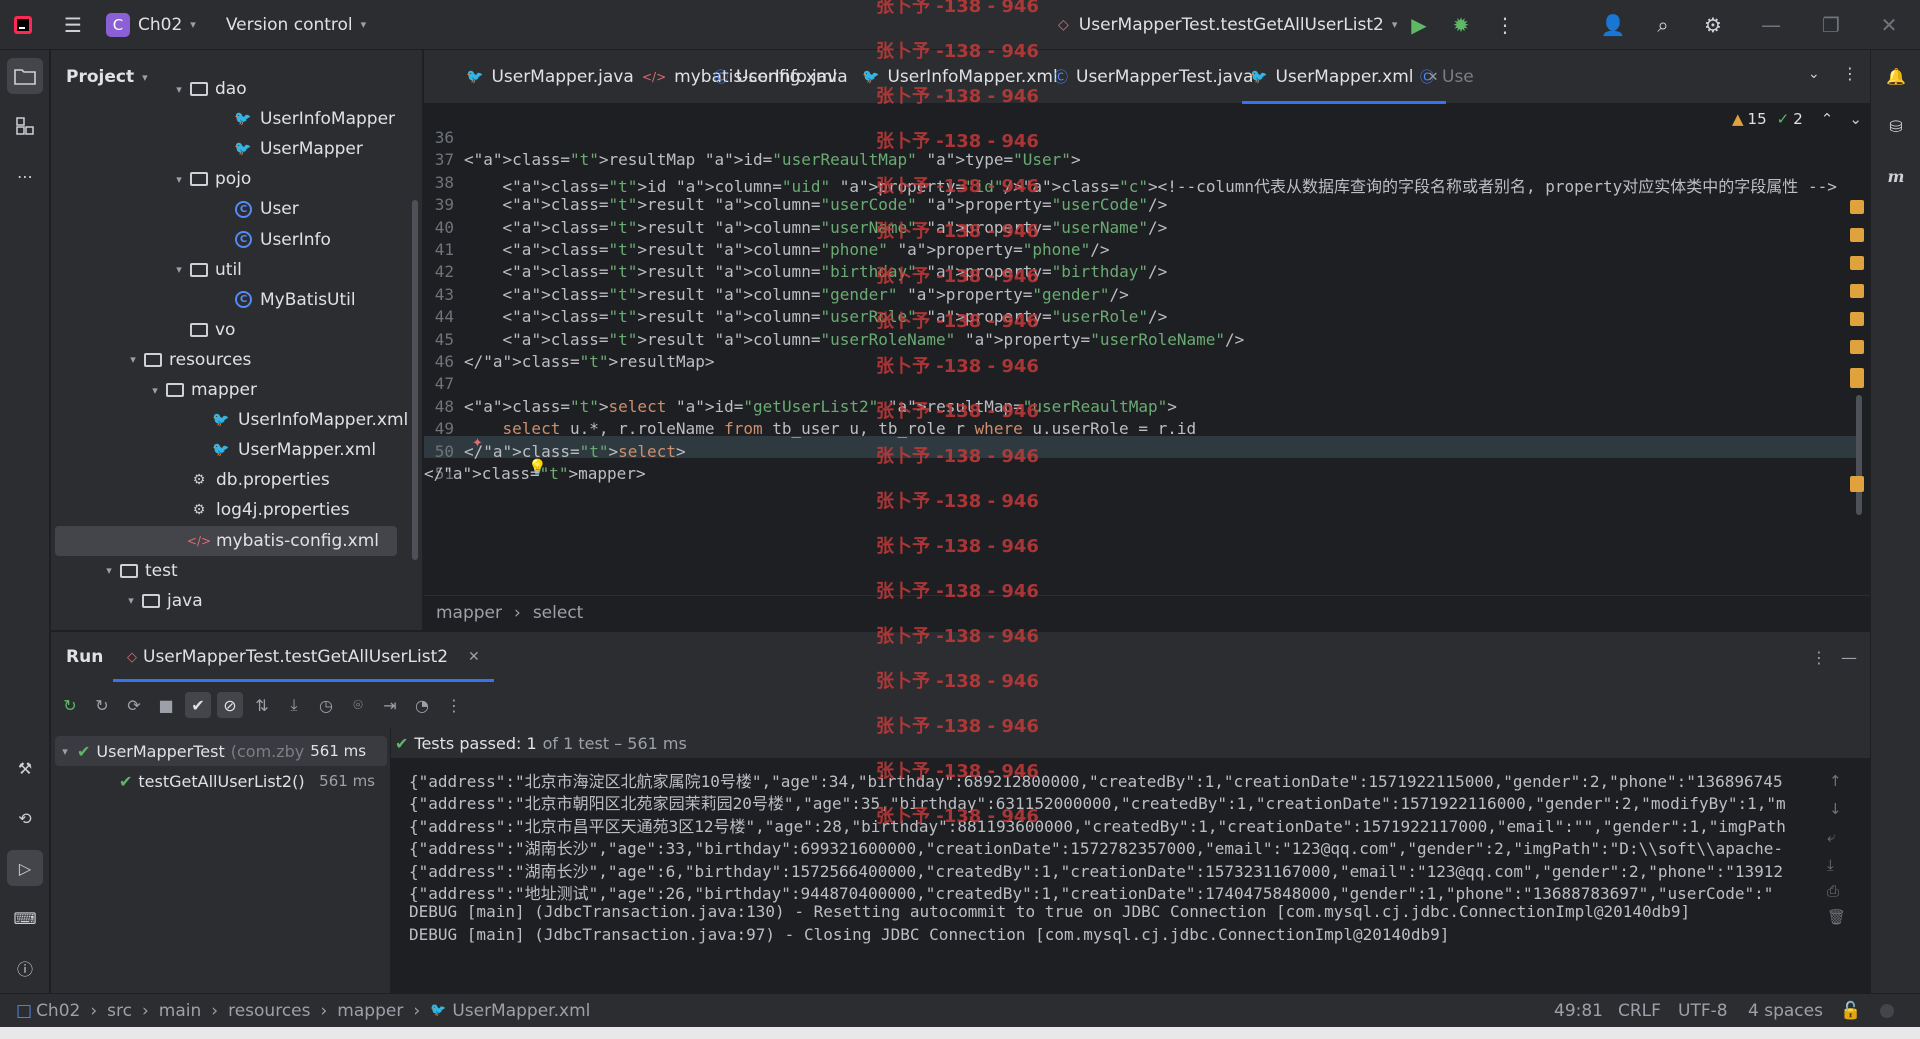  What do you see at coordinates (166, 705) in the screenshot?
I see `stop-icon: ■` at bounding box center [166, 705].